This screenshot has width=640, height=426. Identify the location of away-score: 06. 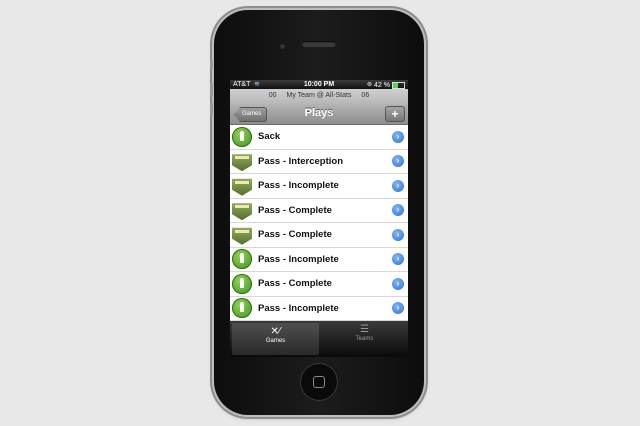
(365, 95).